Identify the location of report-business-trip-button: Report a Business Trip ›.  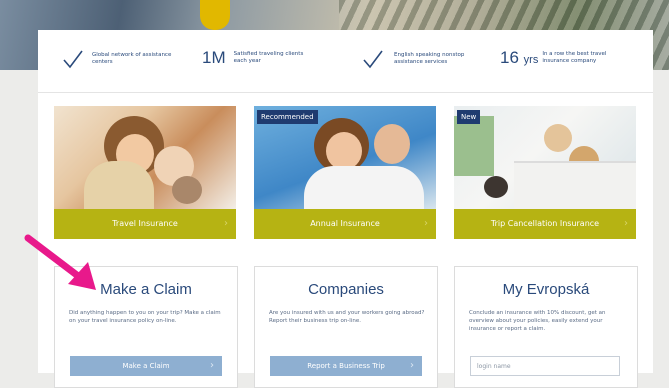
(346, 366).